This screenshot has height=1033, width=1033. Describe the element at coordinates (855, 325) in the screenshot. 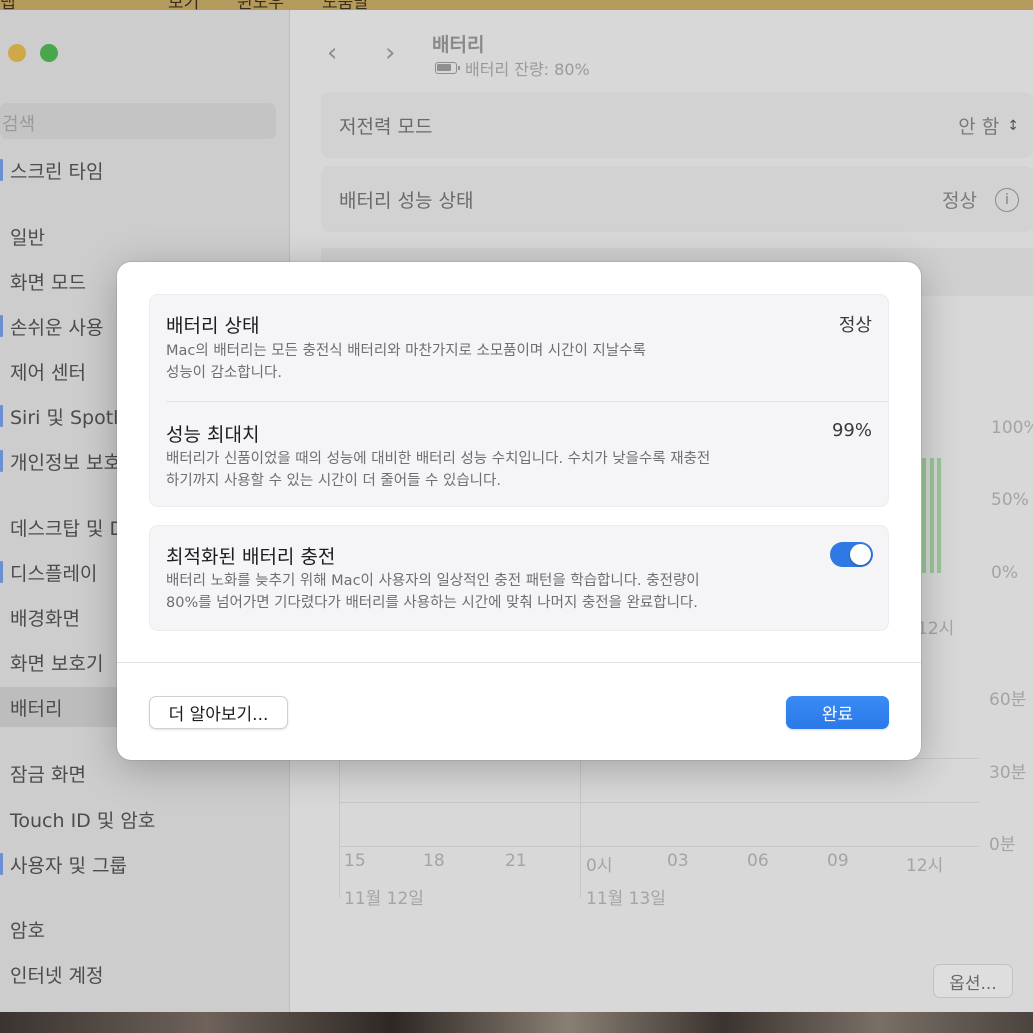

I see `battery-status-value: 정상` at that location.